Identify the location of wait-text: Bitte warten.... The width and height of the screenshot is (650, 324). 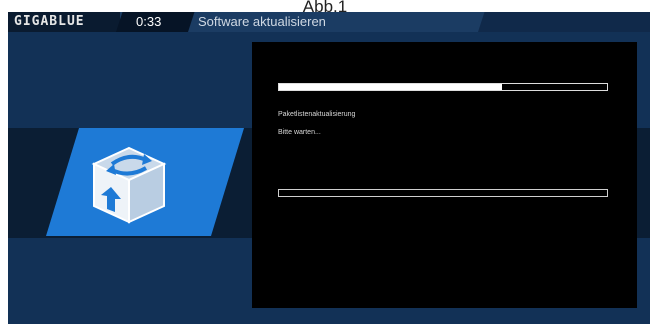
(299, 132).